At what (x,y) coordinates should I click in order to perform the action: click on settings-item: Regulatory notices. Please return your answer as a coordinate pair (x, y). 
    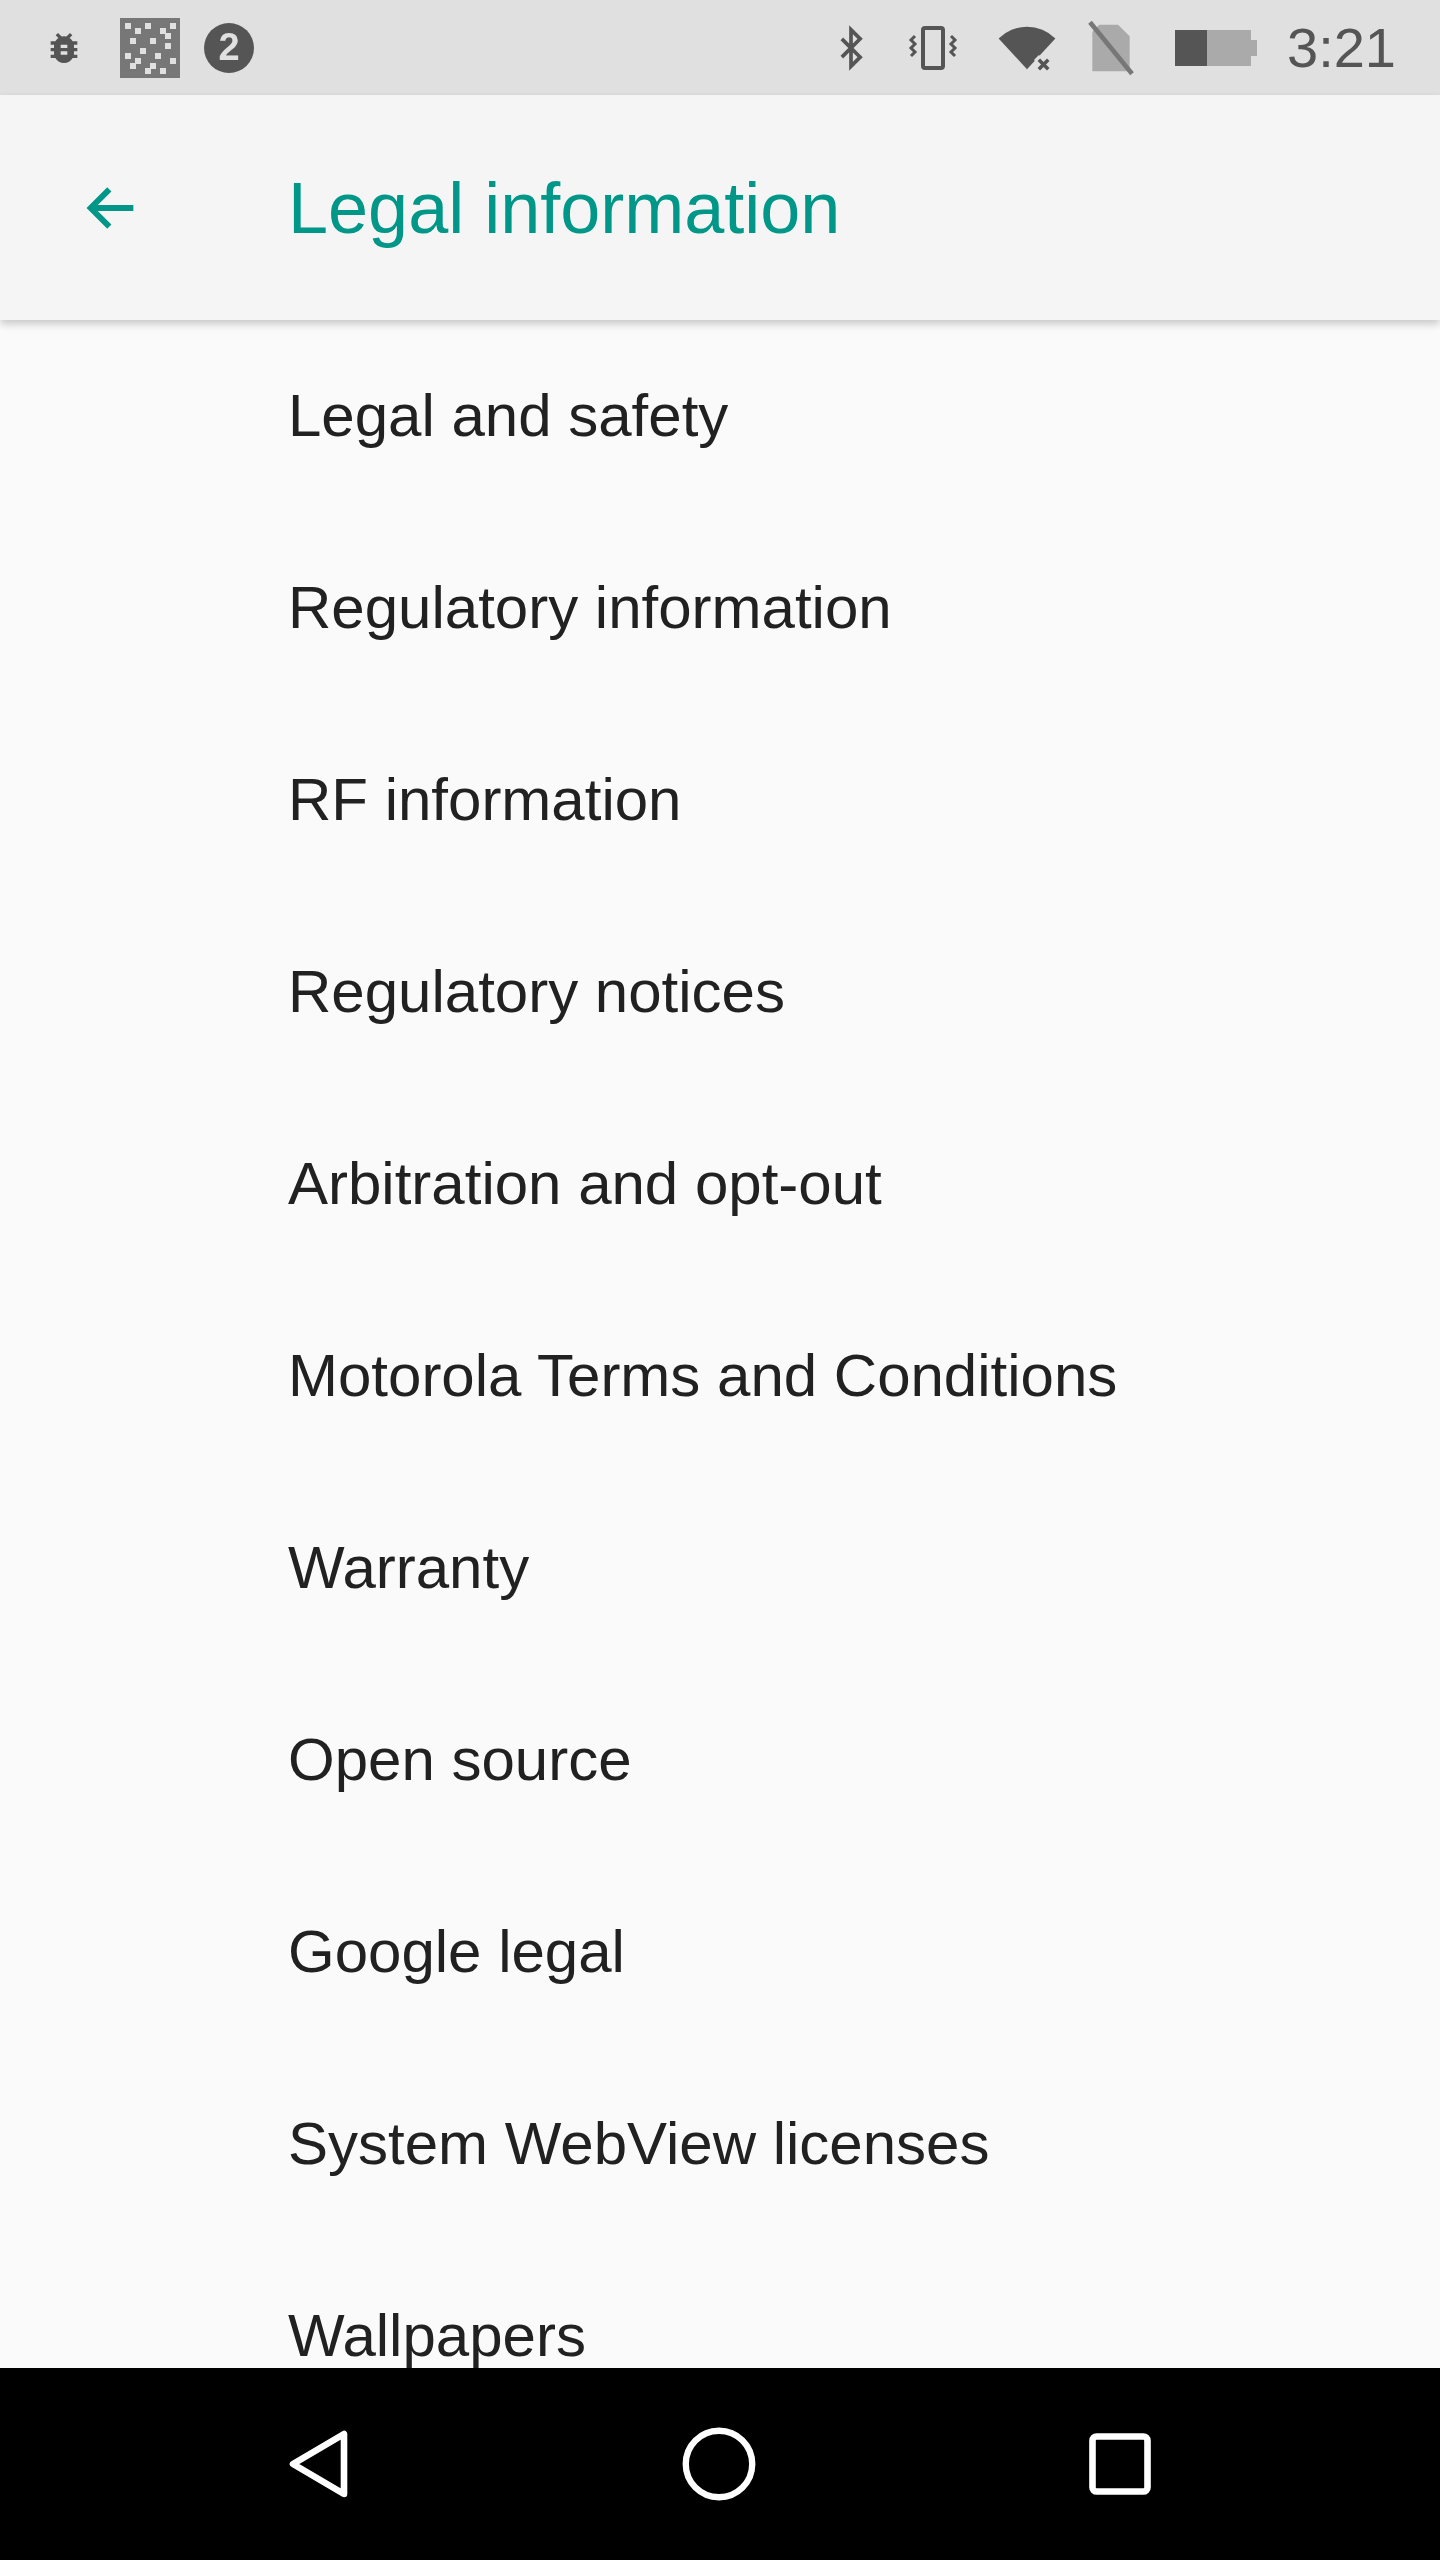
    Looking at the image, I should click on (720, 992).